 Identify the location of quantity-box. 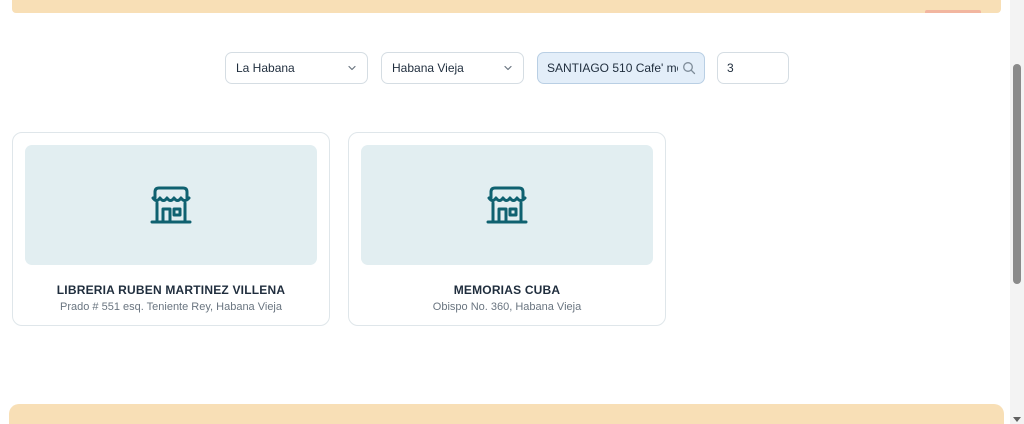
(753, 68).